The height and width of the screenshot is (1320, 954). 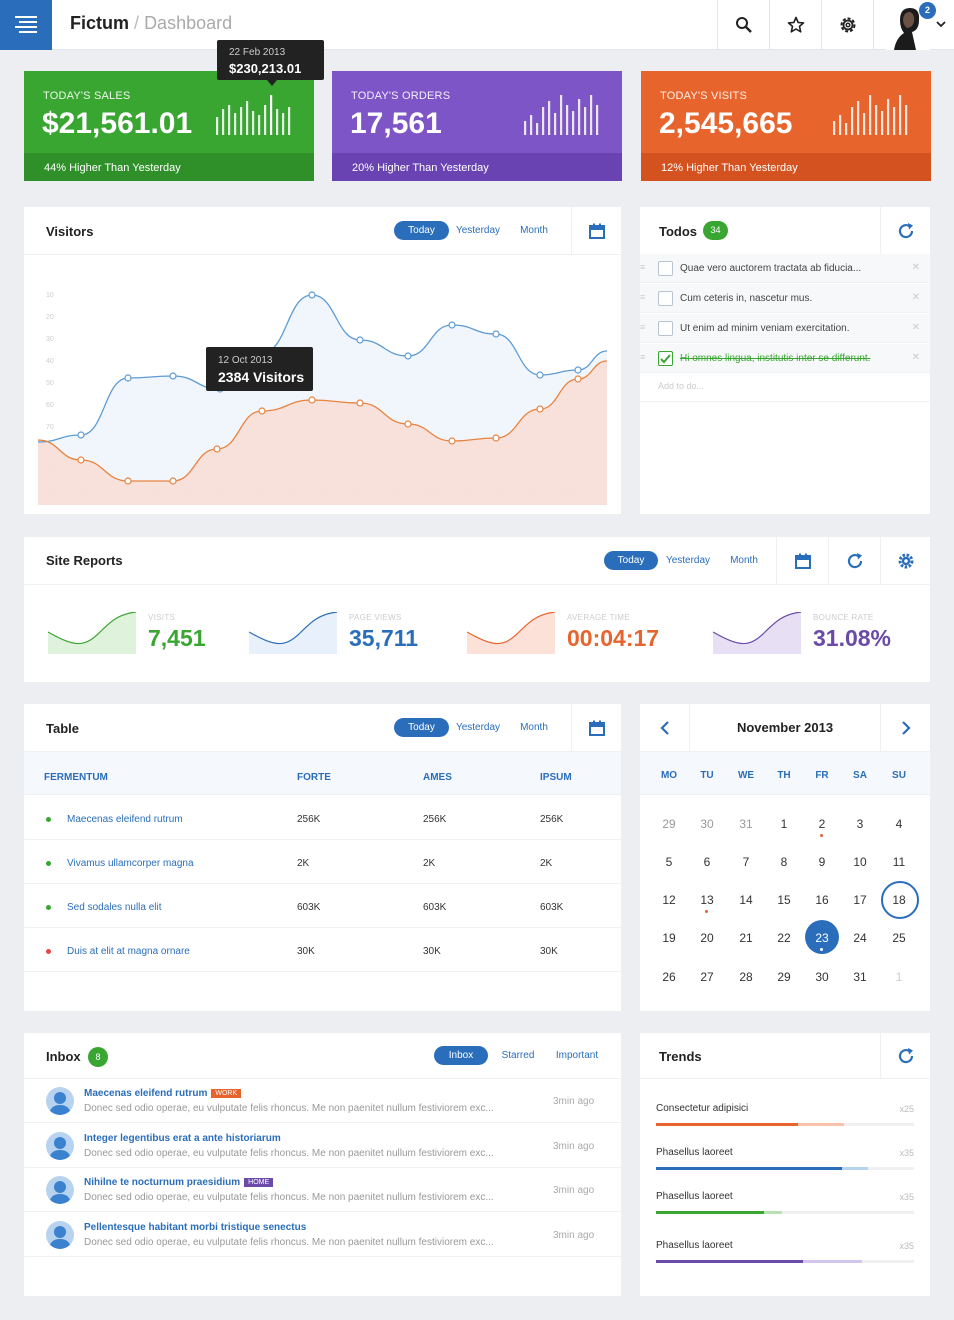 I want to click on calendar-day: 16, so click(x=822, y=900).